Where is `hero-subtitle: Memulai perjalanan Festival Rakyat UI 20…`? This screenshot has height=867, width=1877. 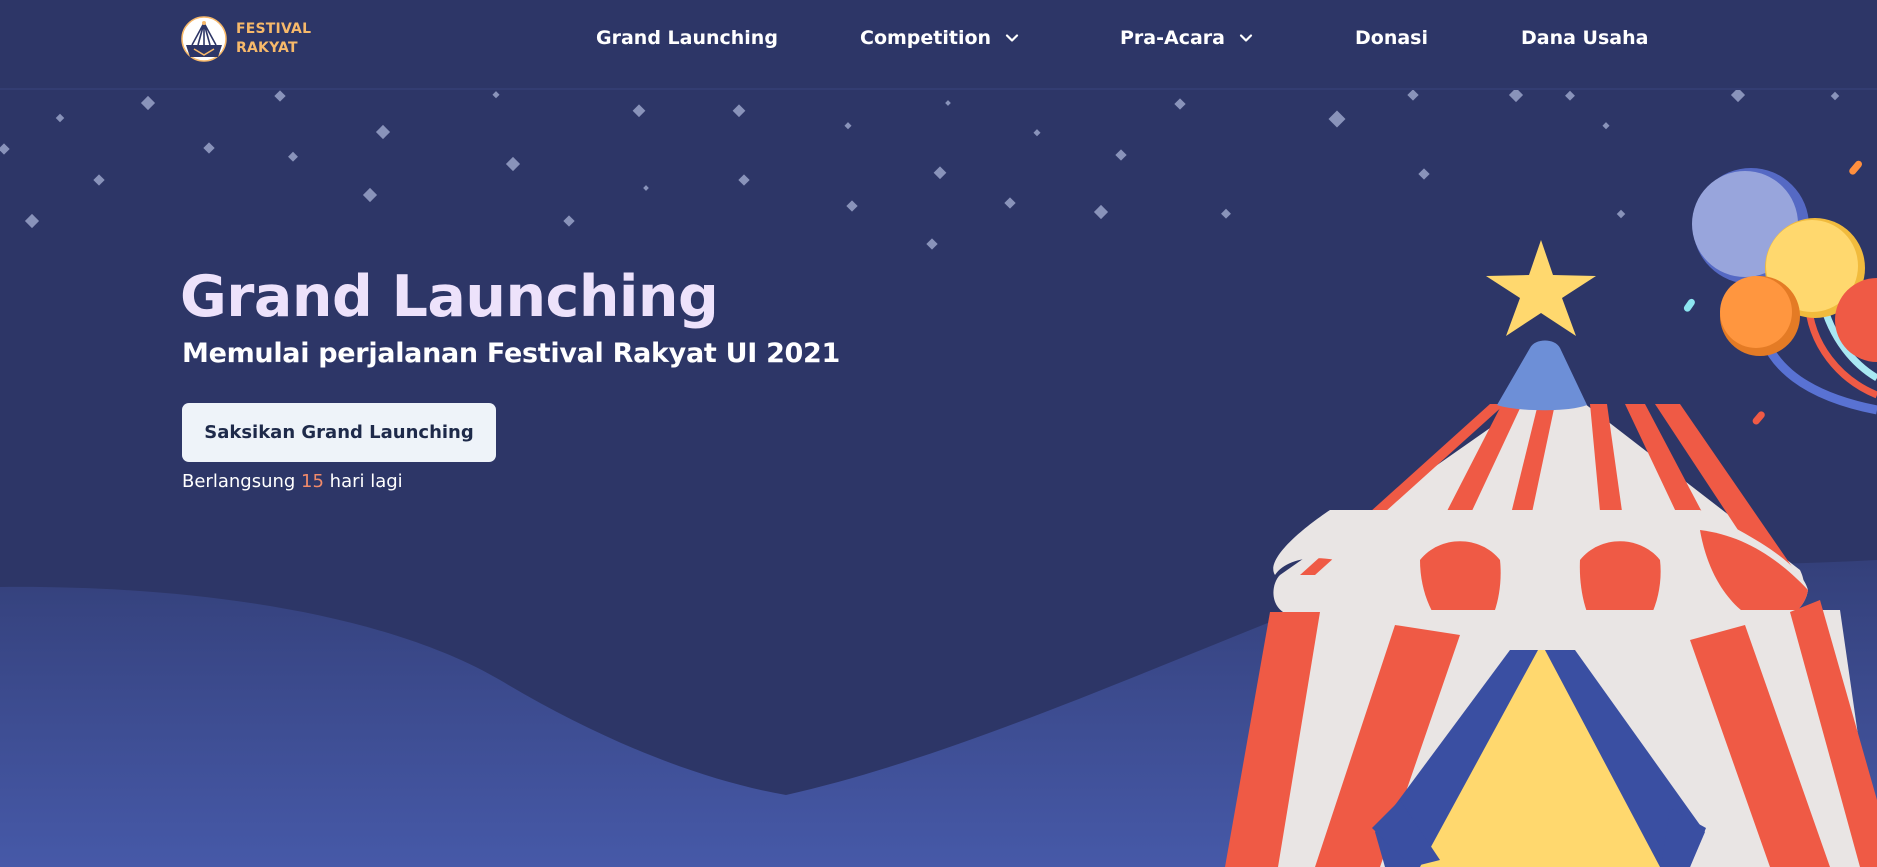 hero-subtitle: Memulai perjalanan Festival Rakyat UI 20… is located at coordinates (511, 353).